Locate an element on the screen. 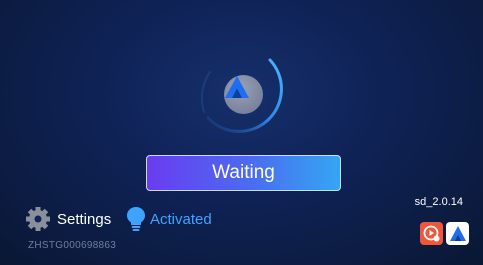 The width and height of the screenshot is (483, 265). waiting-button: Waiting is located at coordinates (243, 173).